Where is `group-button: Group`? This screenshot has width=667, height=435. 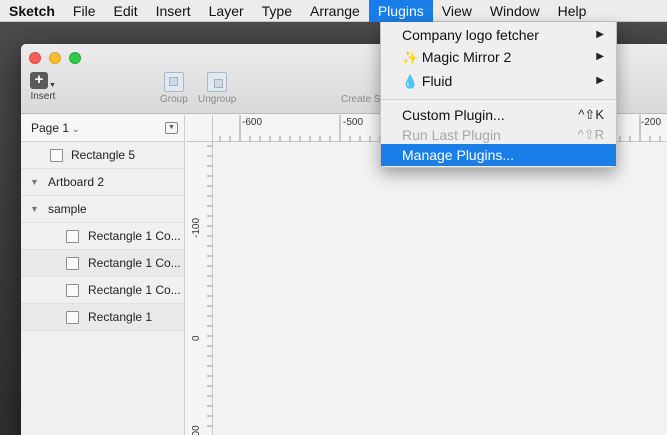
group-button: Group is located at coordinates (174, 88).